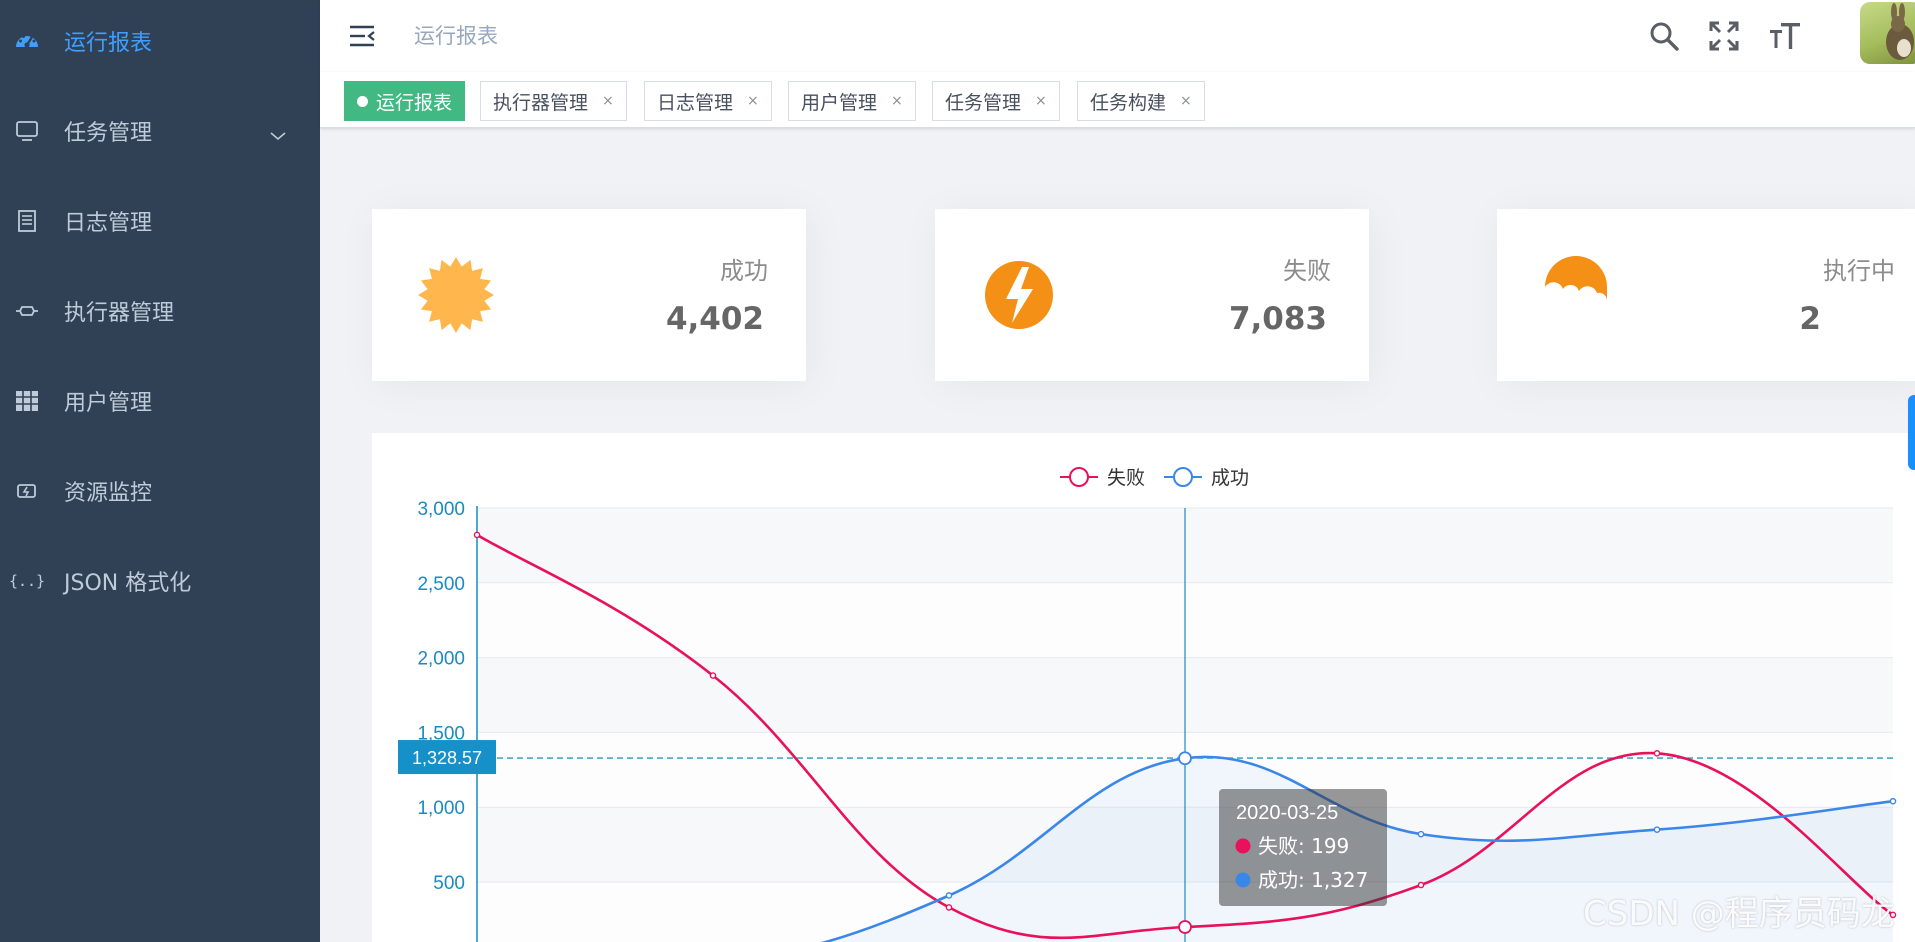 Image resolution: width=1915 pixels, height=942 pixels. Describe the element at coordinates (1810, 319) in the screenshot. I see `card-value: 2` at that location.